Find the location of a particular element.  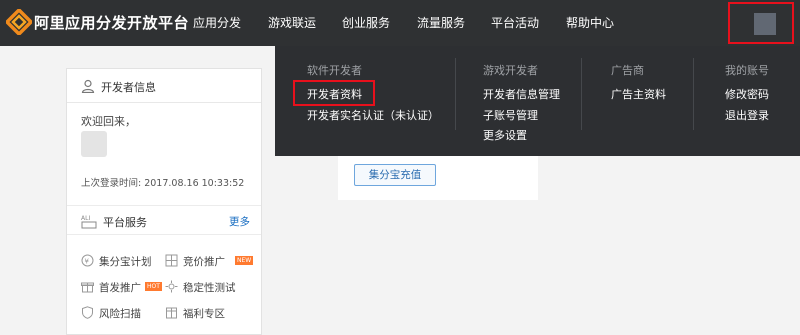

nav-app-distribution: 应用分发 is located at coordinates (217, 22).